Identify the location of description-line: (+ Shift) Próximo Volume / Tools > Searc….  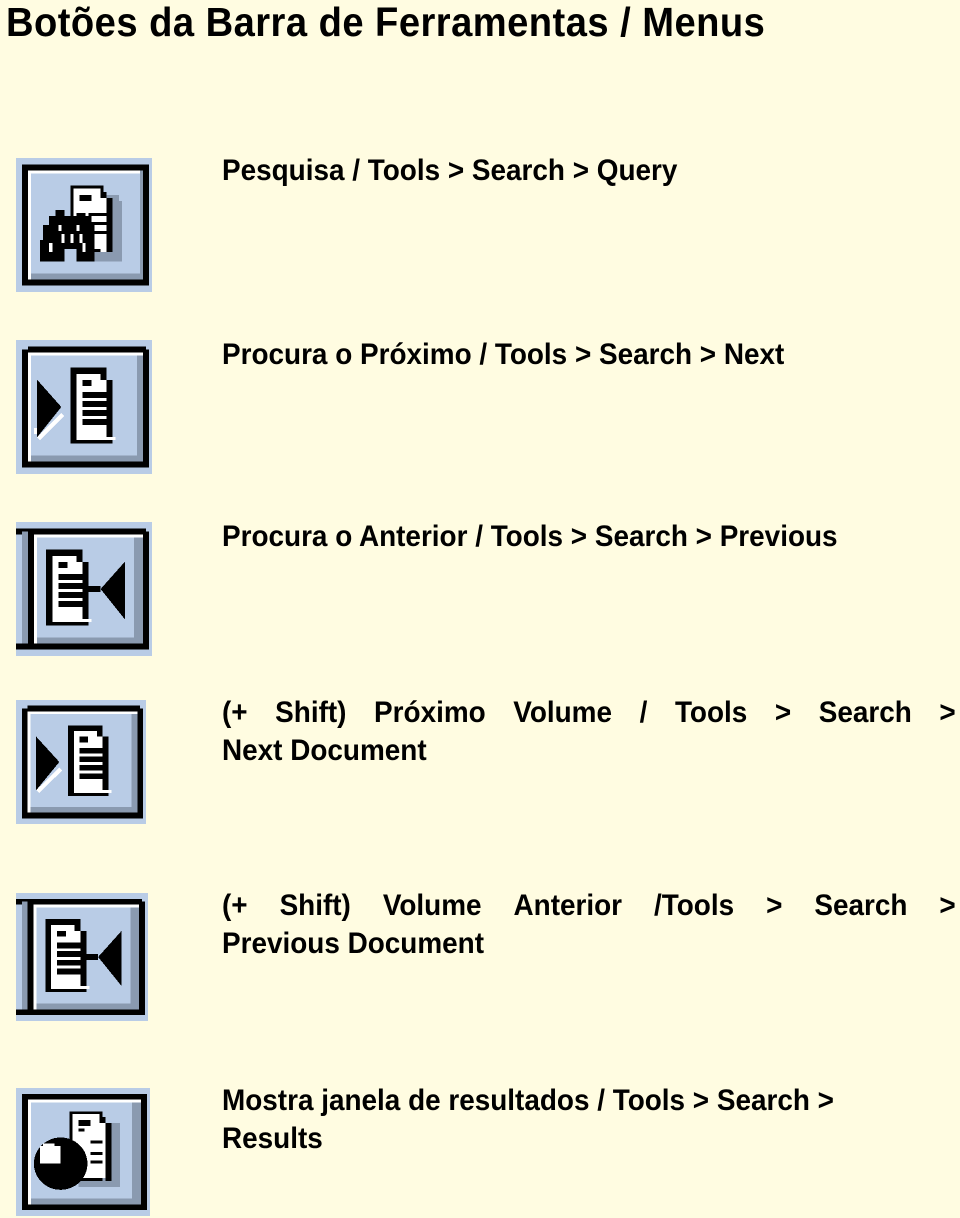
(589, 712).